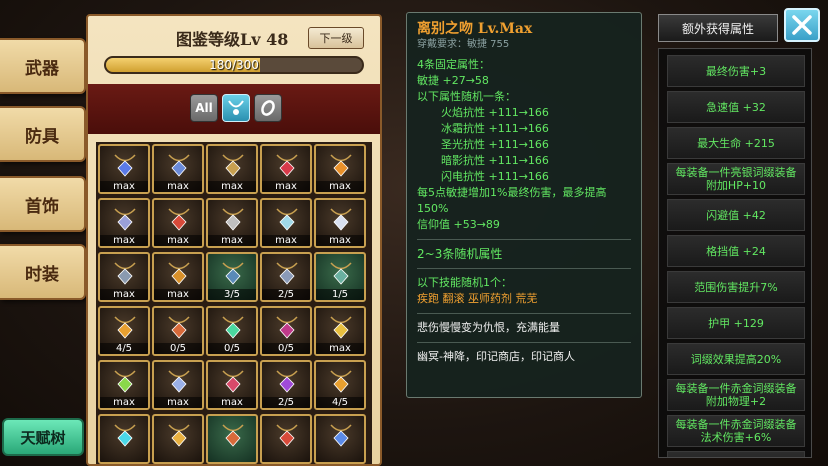 Image resolution: width=828 pixels, height=466 pixels. Describe the element at coordinates (204, 108) in the screenshot. I see `filter-all-button: All` at that location.